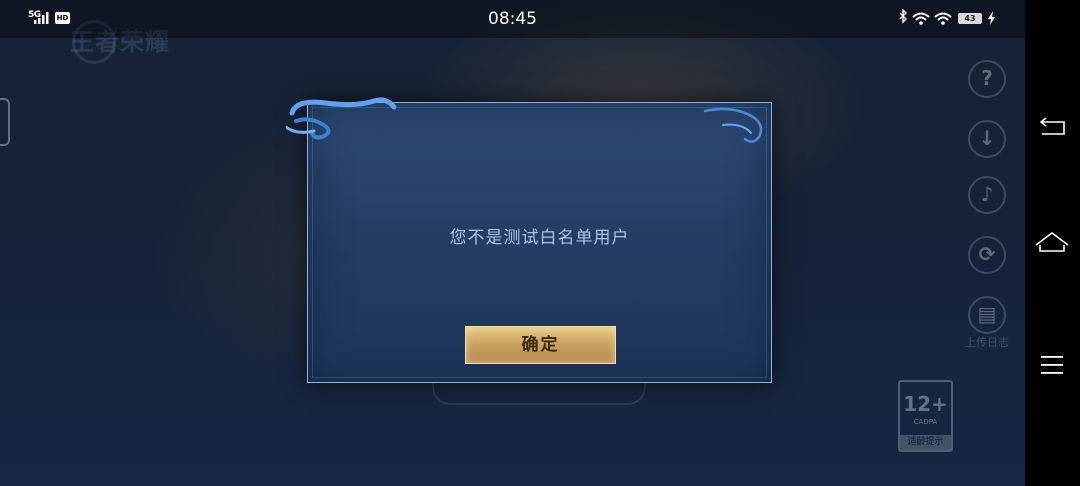 The image size is (1080, 486). Describe the element at coordinates (970, 18) in the screenshot. I see `battery-icon: 43` at that location.